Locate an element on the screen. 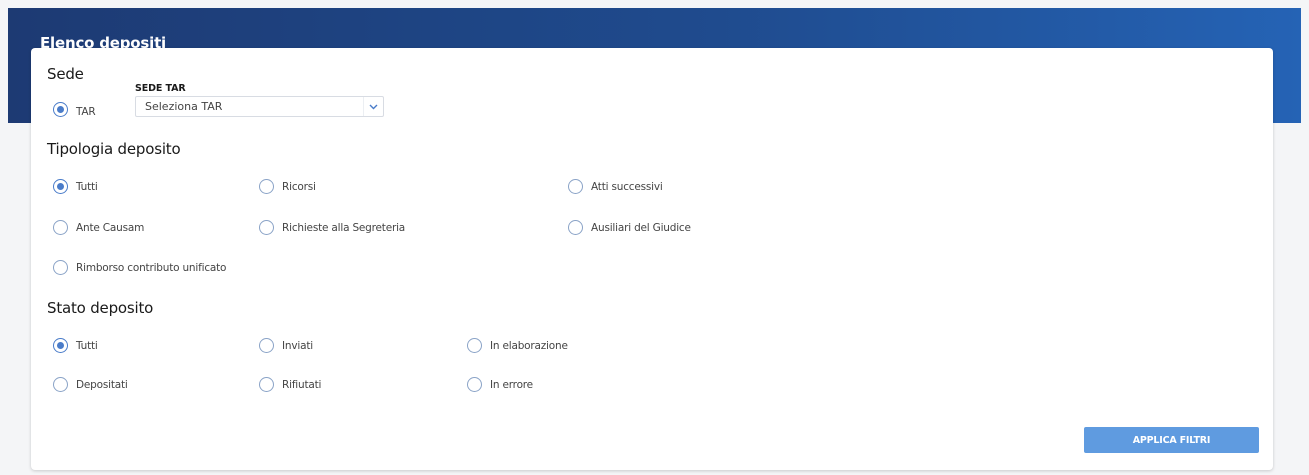  radio-tipologia-ausiliari-giudice: Ausiliari del Giudice is located at coordinates (629, 227).